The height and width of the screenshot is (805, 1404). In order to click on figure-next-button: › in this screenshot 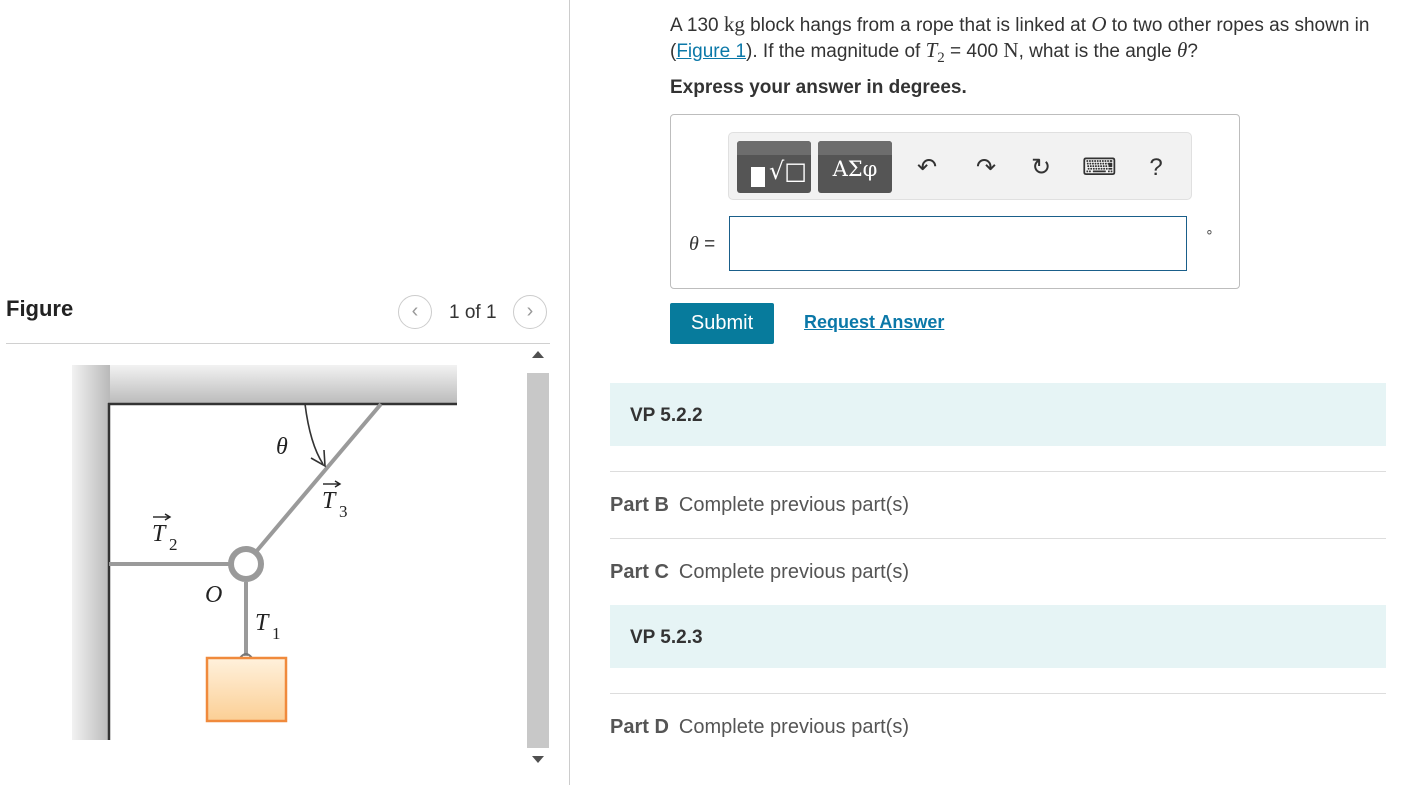, I will do `click(530, 312)`.